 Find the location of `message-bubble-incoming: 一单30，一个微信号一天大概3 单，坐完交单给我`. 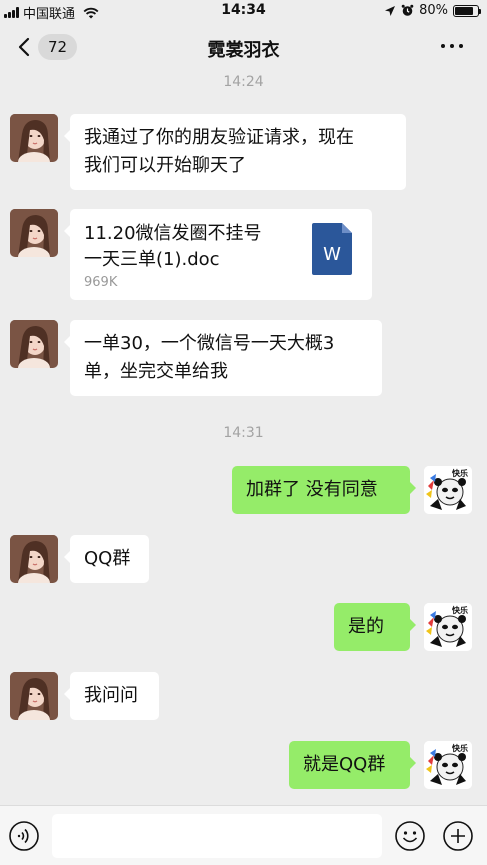

message-bubble-incoming: 一单30，一个微信号一天大概3 单，坐完交单给我 is located at coordinates (223, 358).